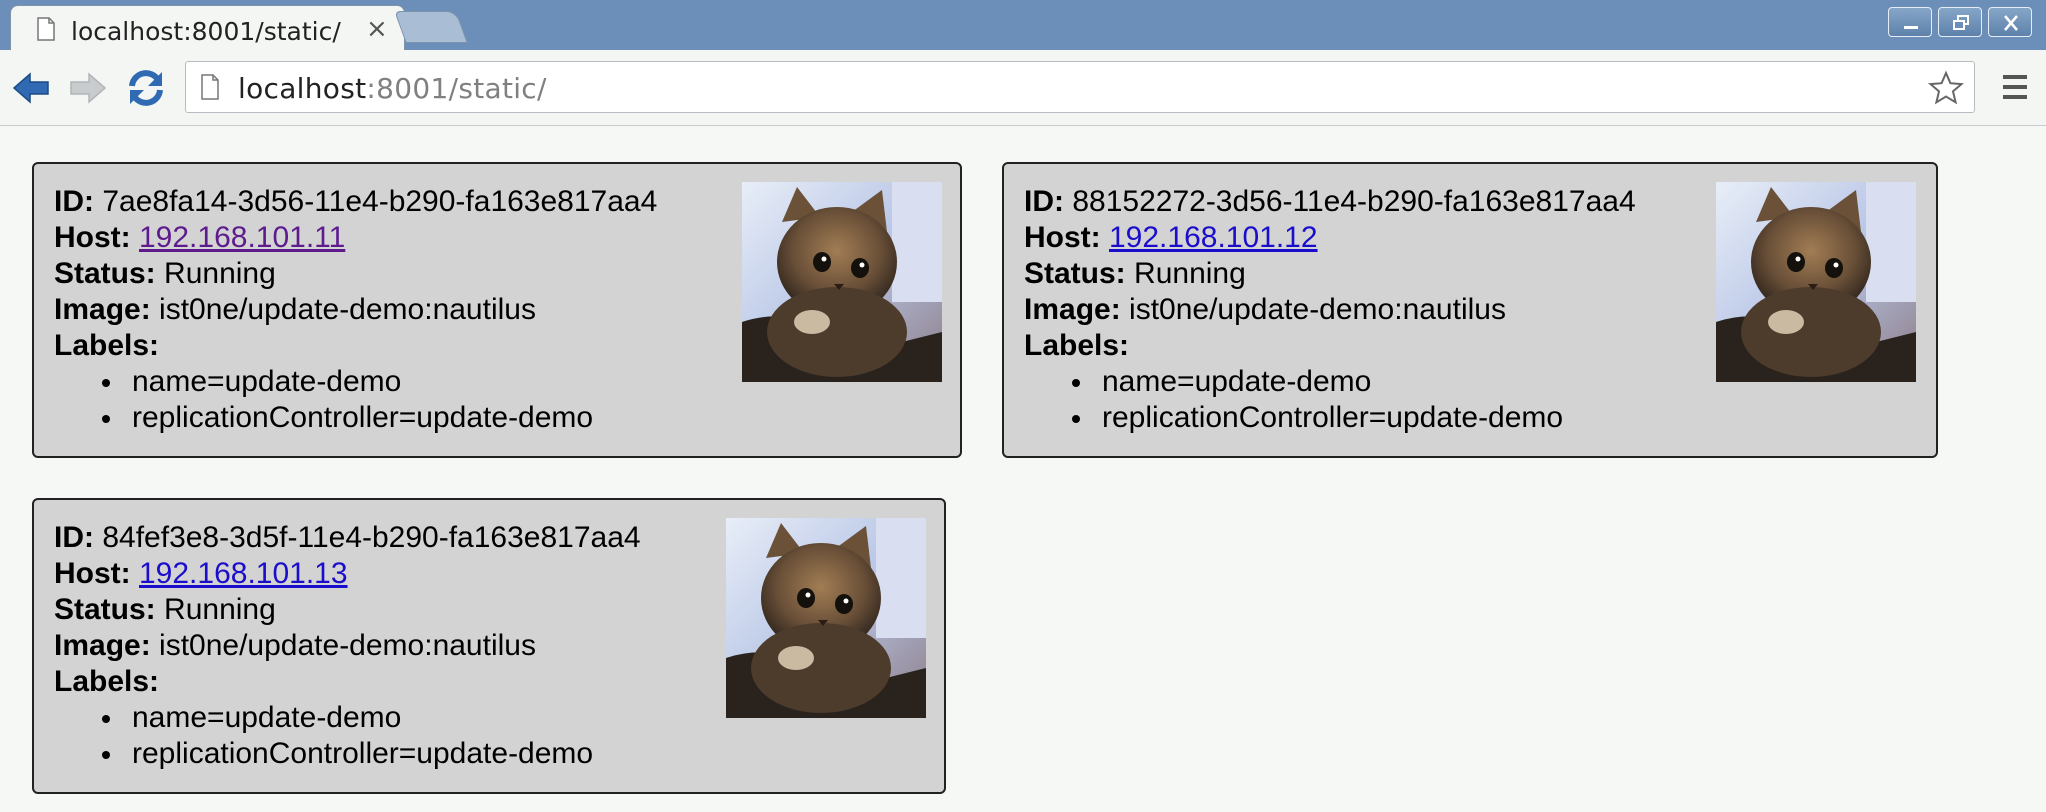  Describe the element at coordinates (243, 573) in the screenshot. I see `host-link: 192.168.101.13` at that location.